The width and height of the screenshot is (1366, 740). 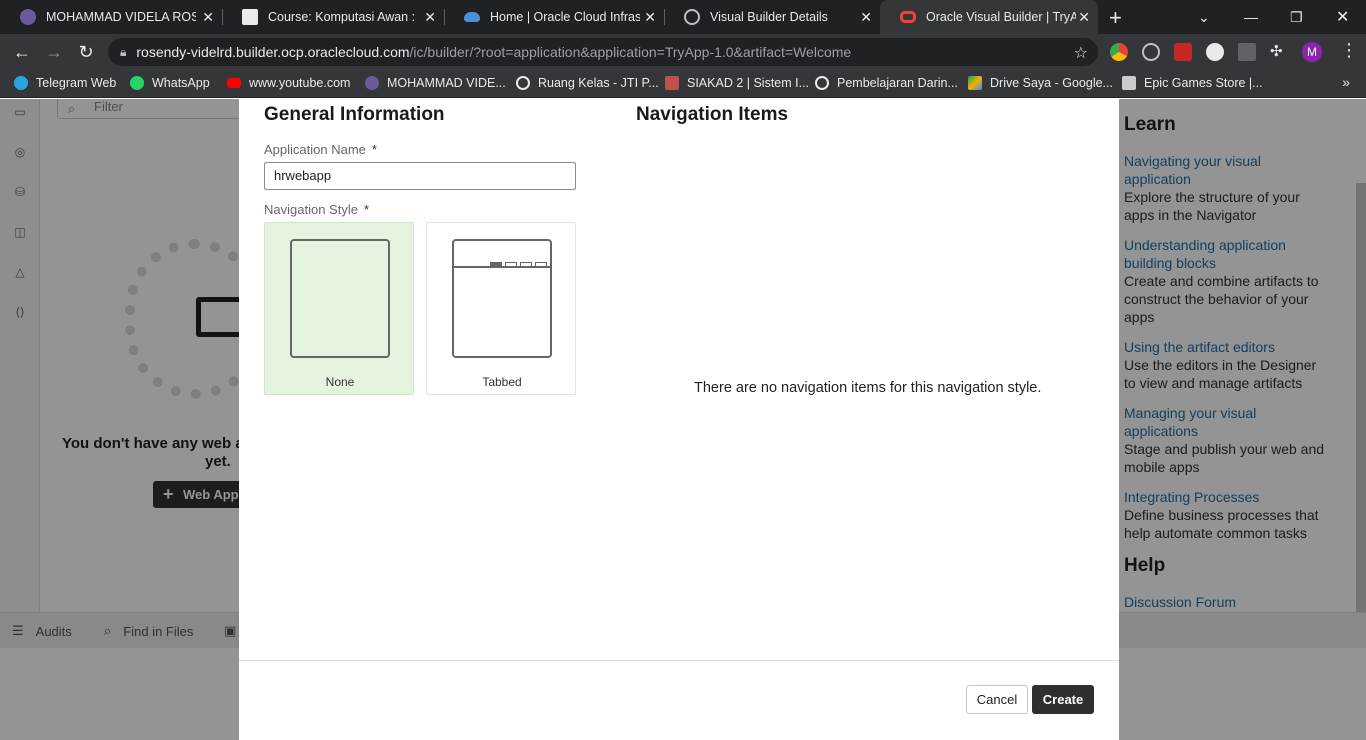 What do you see at coordinates (1251, 17) in the screenshot?
I see `minimize-button: —` at bounding box center [1251, 17].